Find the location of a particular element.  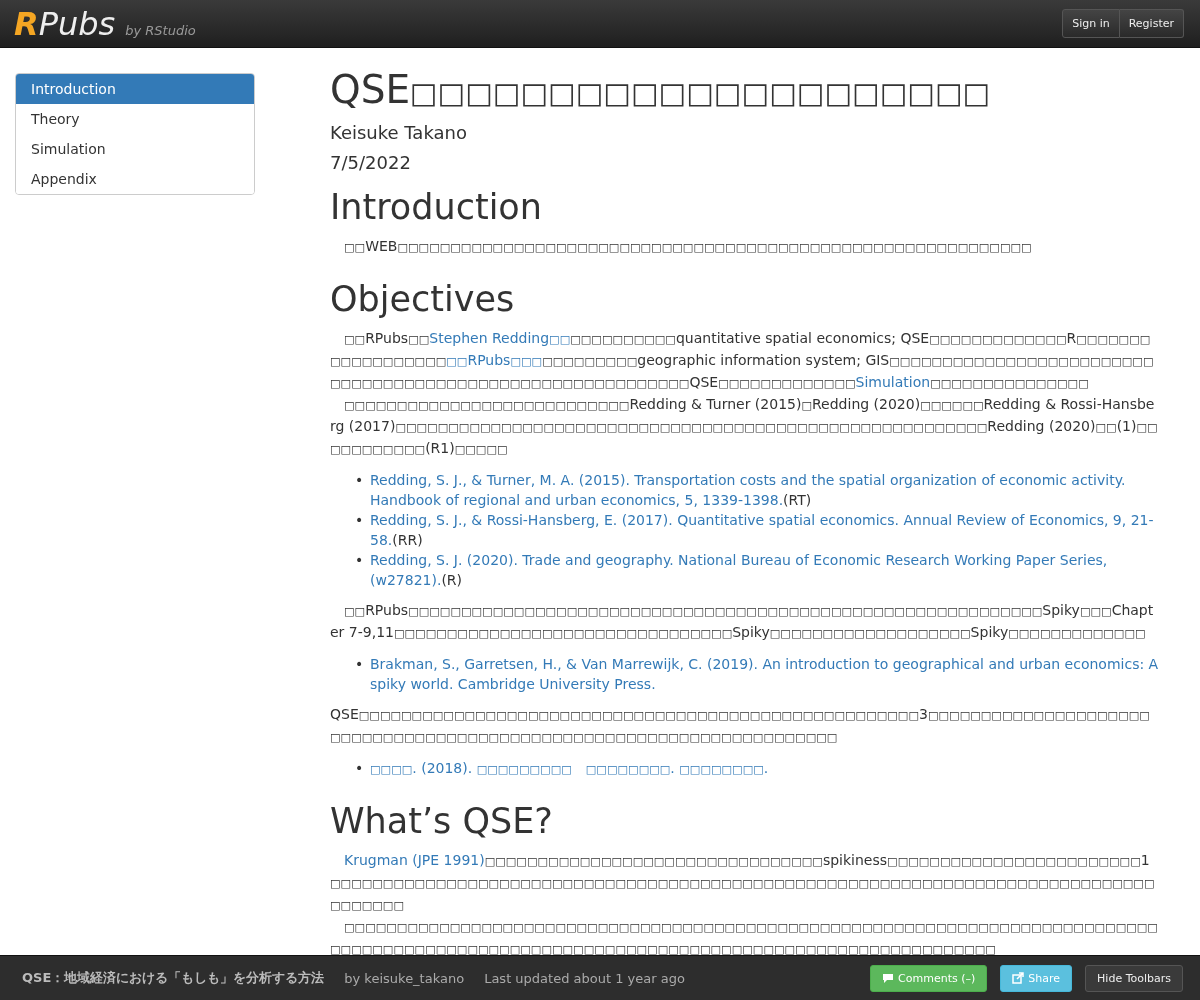

reference-link: 58. is located at coordinates (381, 540).